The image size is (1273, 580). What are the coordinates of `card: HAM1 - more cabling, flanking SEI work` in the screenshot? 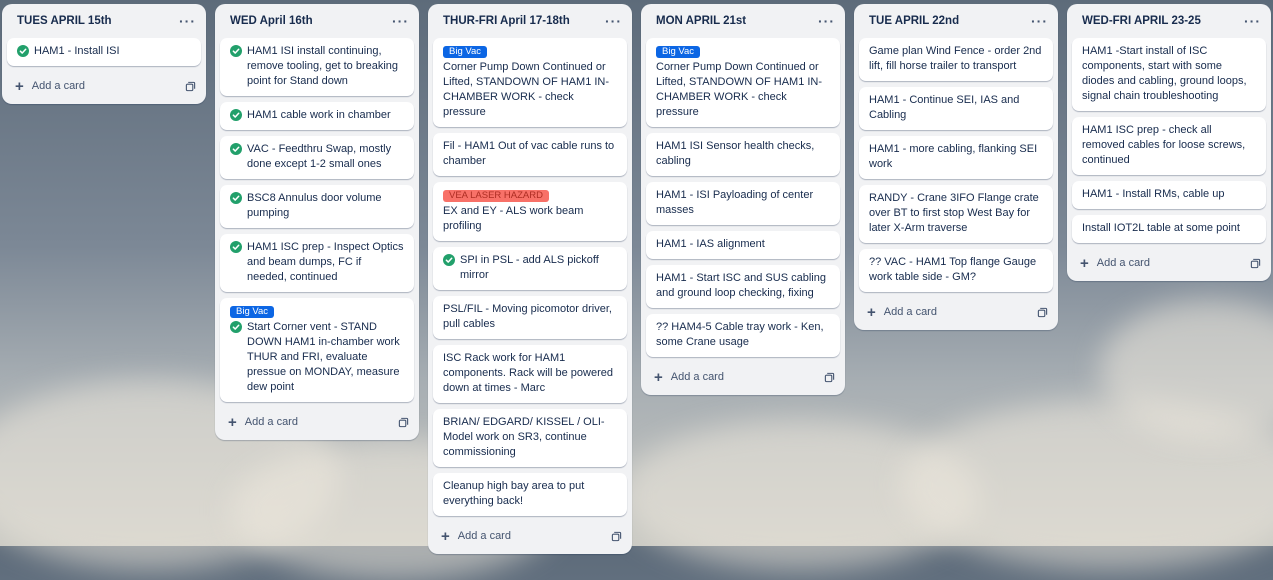 It's located at (956, 157).